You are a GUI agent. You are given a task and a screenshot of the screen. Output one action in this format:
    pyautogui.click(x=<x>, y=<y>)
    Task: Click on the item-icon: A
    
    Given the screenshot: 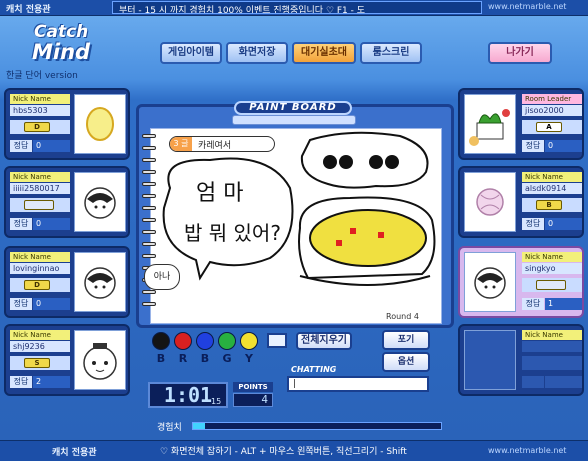 What is the action you would take?
    pyautogui.click(x=549, y=127)
    